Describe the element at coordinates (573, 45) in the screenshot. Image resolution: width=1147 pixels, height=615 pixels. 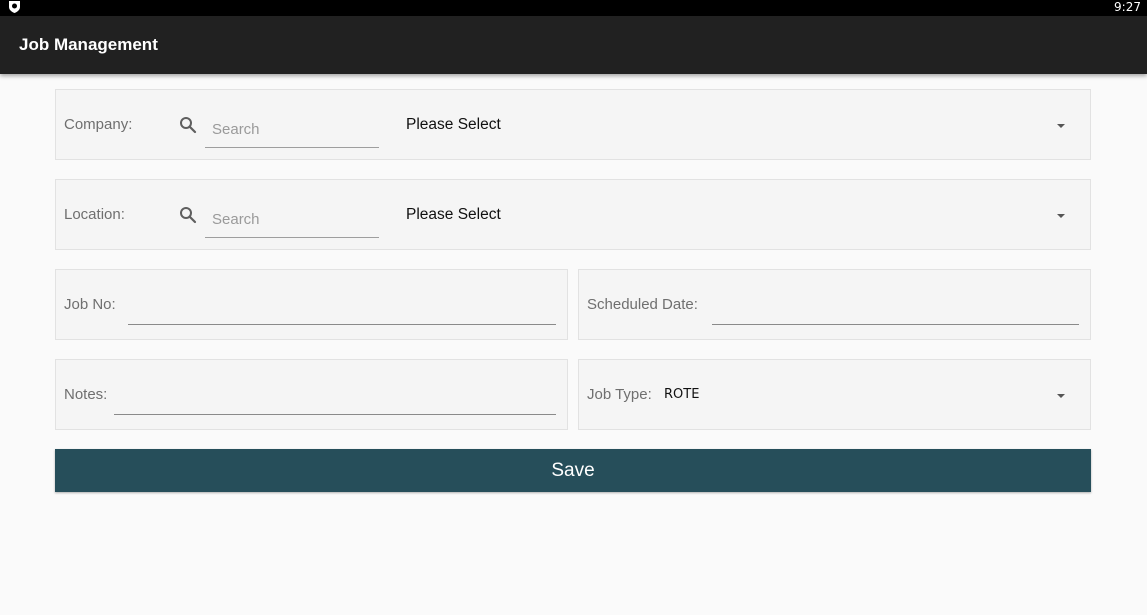
I see `app-bar: Job Management` at that location.